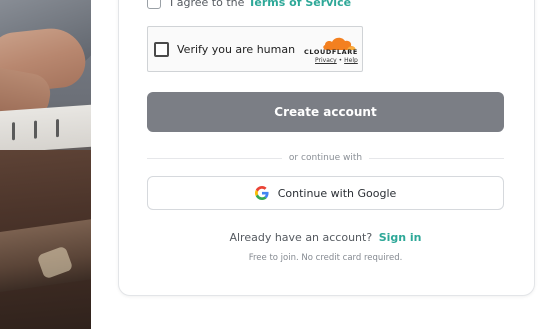 The width and height of the screenshot is (560, 329). Describe the element at coordinates (207, 4) in the screenshot. I see `terms-prefix: I agree to the` at that location.